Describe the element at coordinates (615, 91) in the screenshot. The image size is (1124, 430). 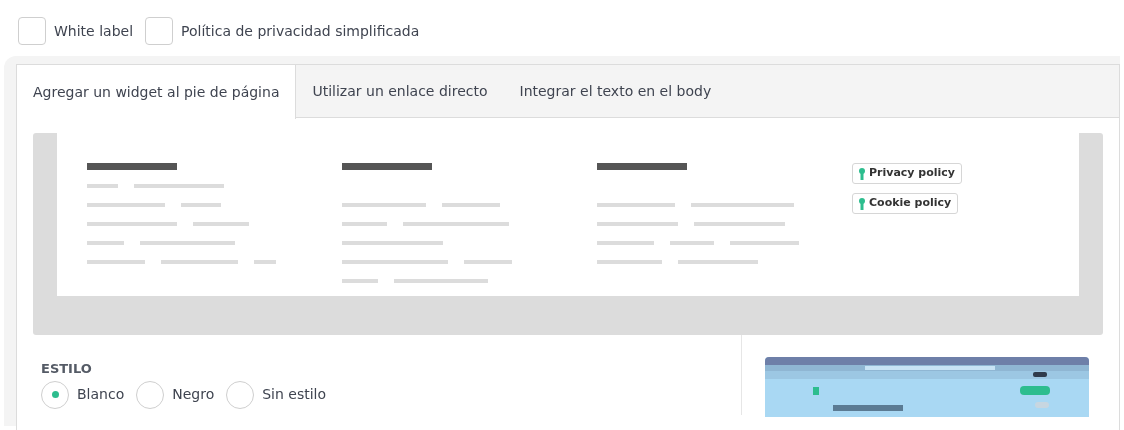
I see `tab: Integrar el texto en el body` at that location.